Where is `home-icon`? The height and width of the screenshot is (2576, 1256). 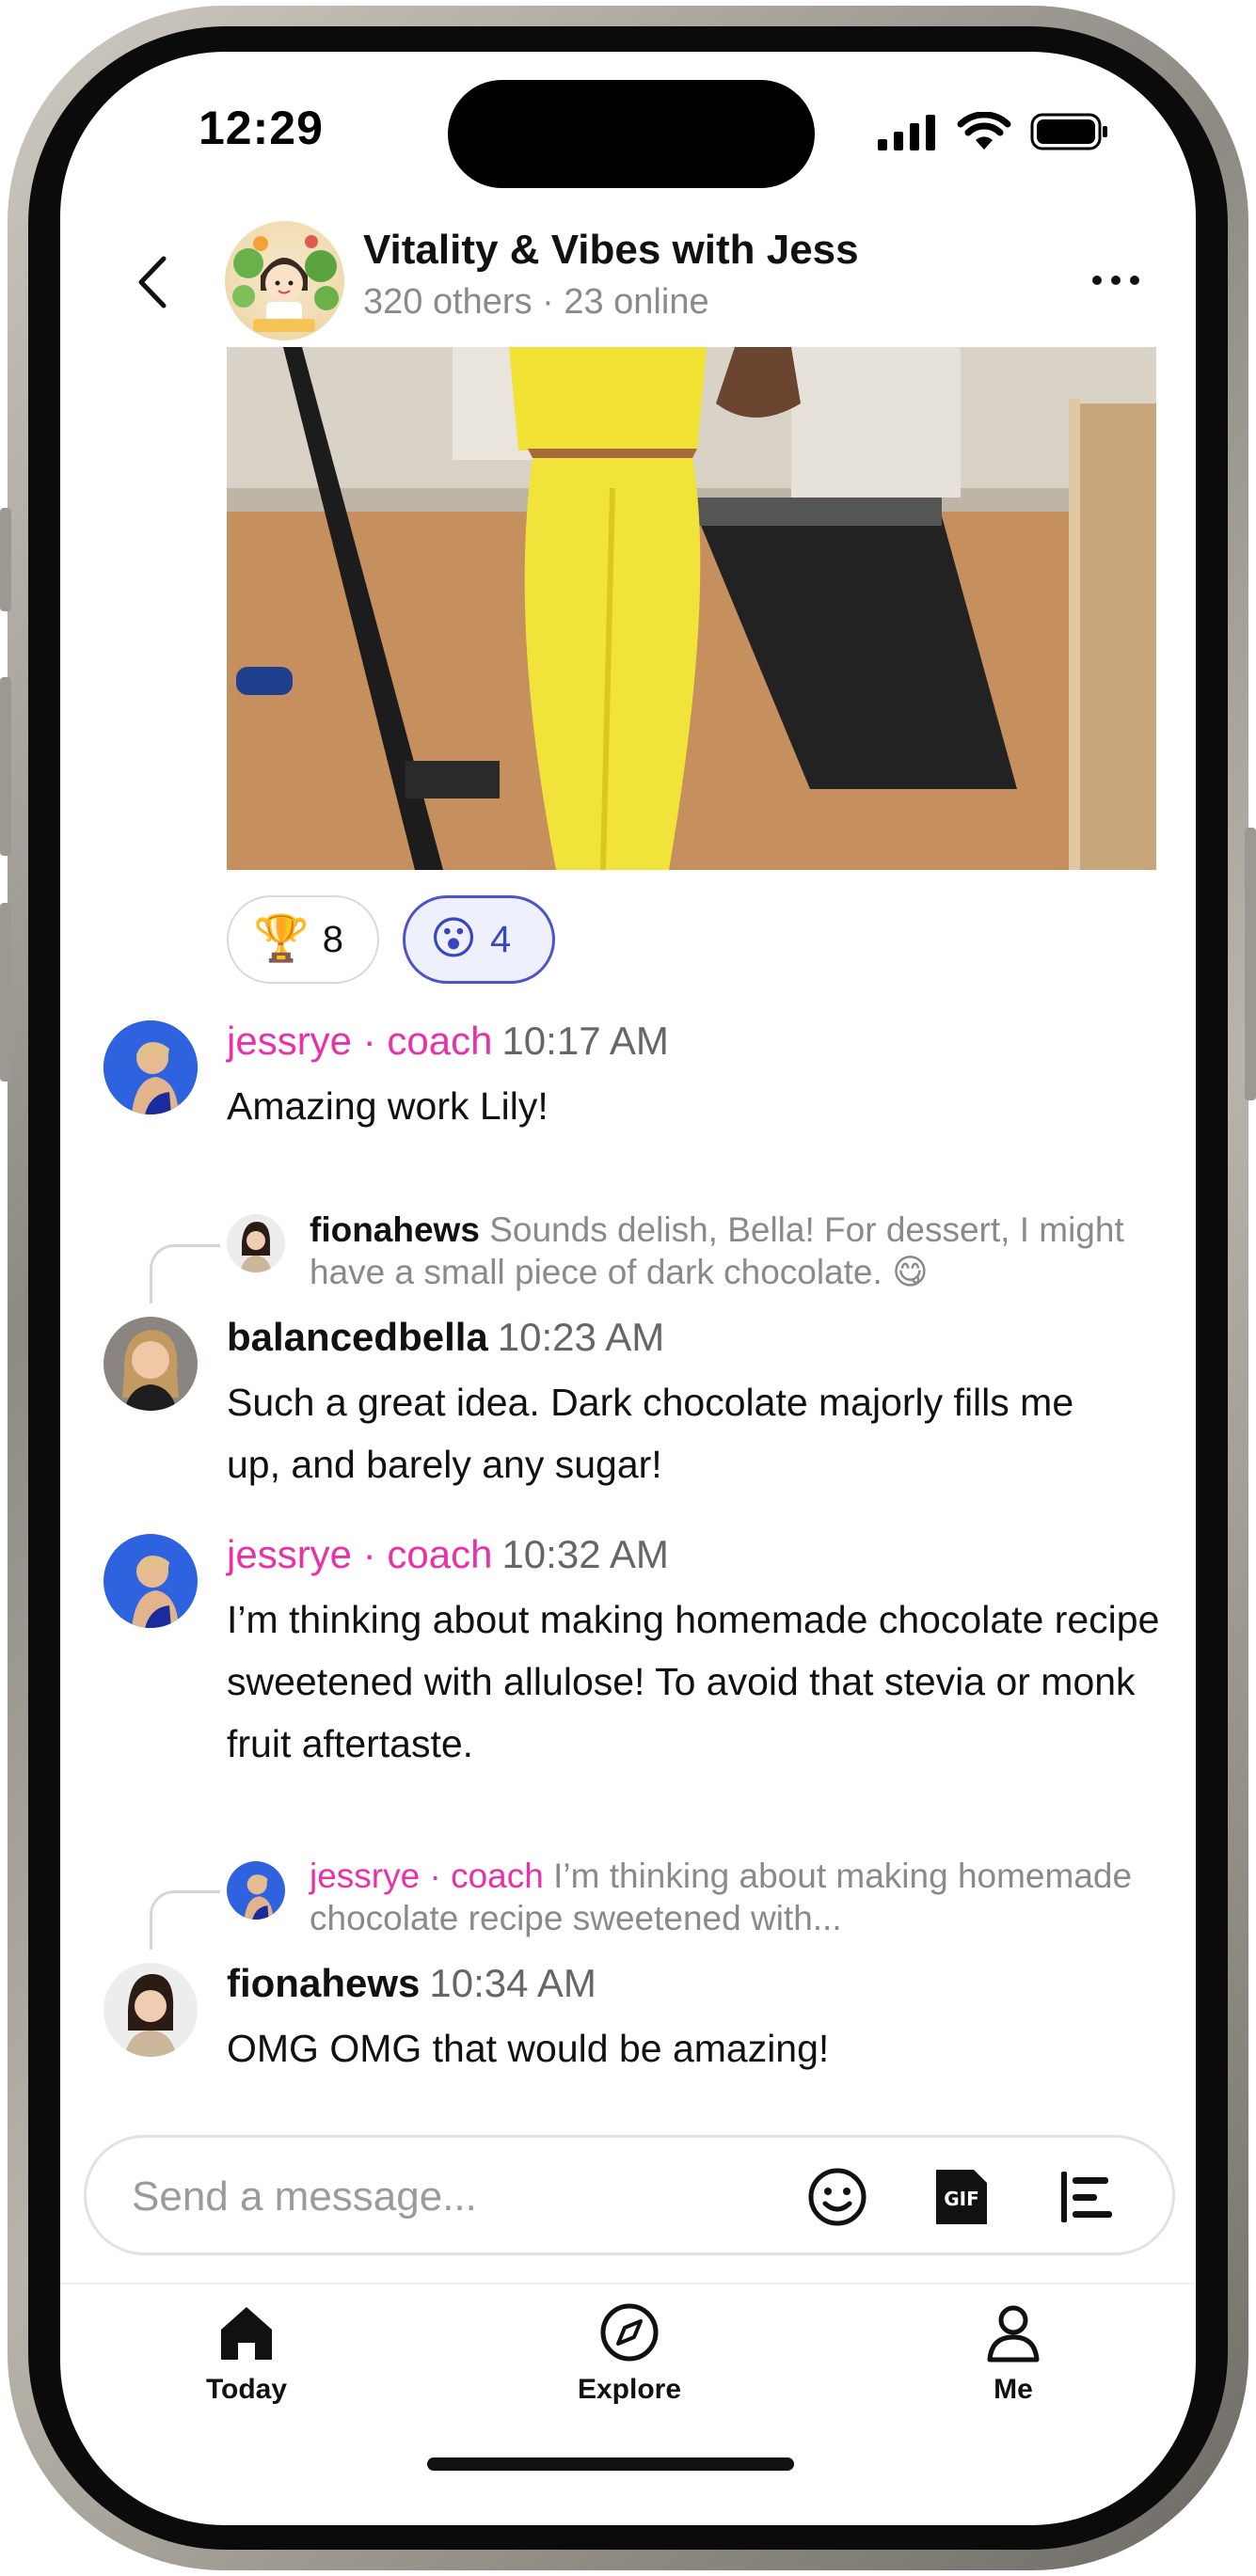 home-icon is located at coordinates (246, 2333).